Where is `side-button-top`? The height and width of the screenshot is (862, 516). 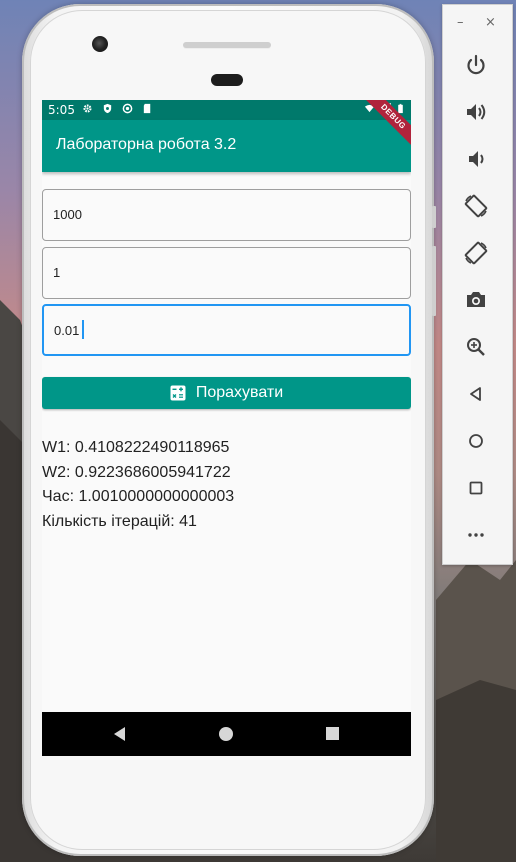 side-button-top is located at coordinates (434, 217).